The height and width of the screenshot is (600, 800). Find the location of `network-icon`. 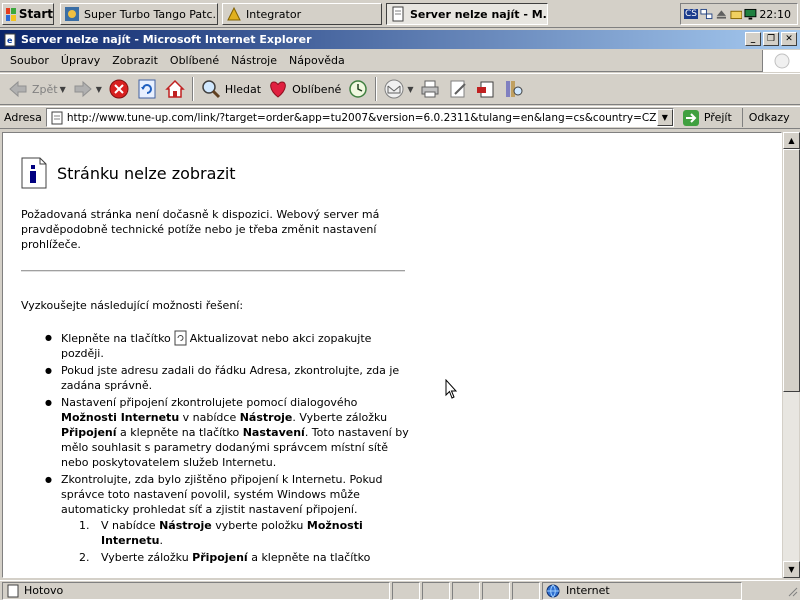

network-icon is located at coordinates (706, 14).